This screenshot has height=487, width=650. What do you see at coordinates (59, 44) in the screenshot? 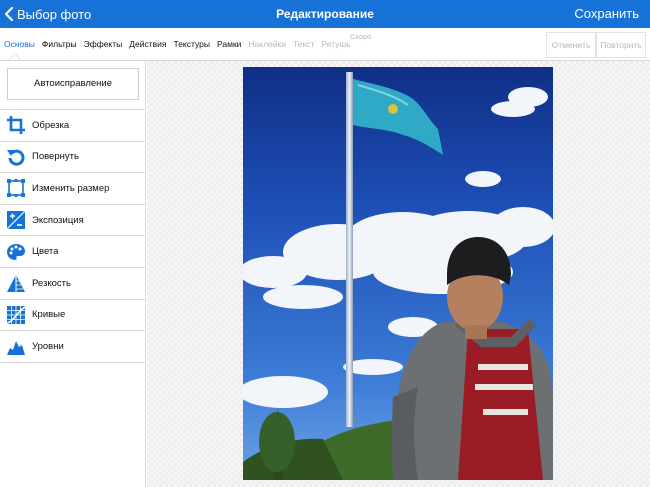
I see `tab-filters: Фильтры` at bounding box center [59, 44].